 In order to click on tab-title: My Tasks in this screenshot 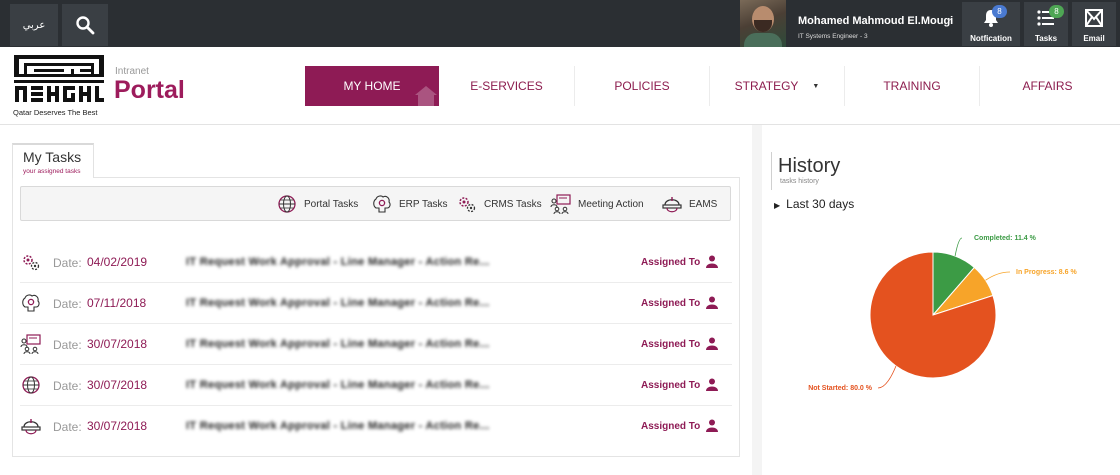, I will do `click(52, 157)`.